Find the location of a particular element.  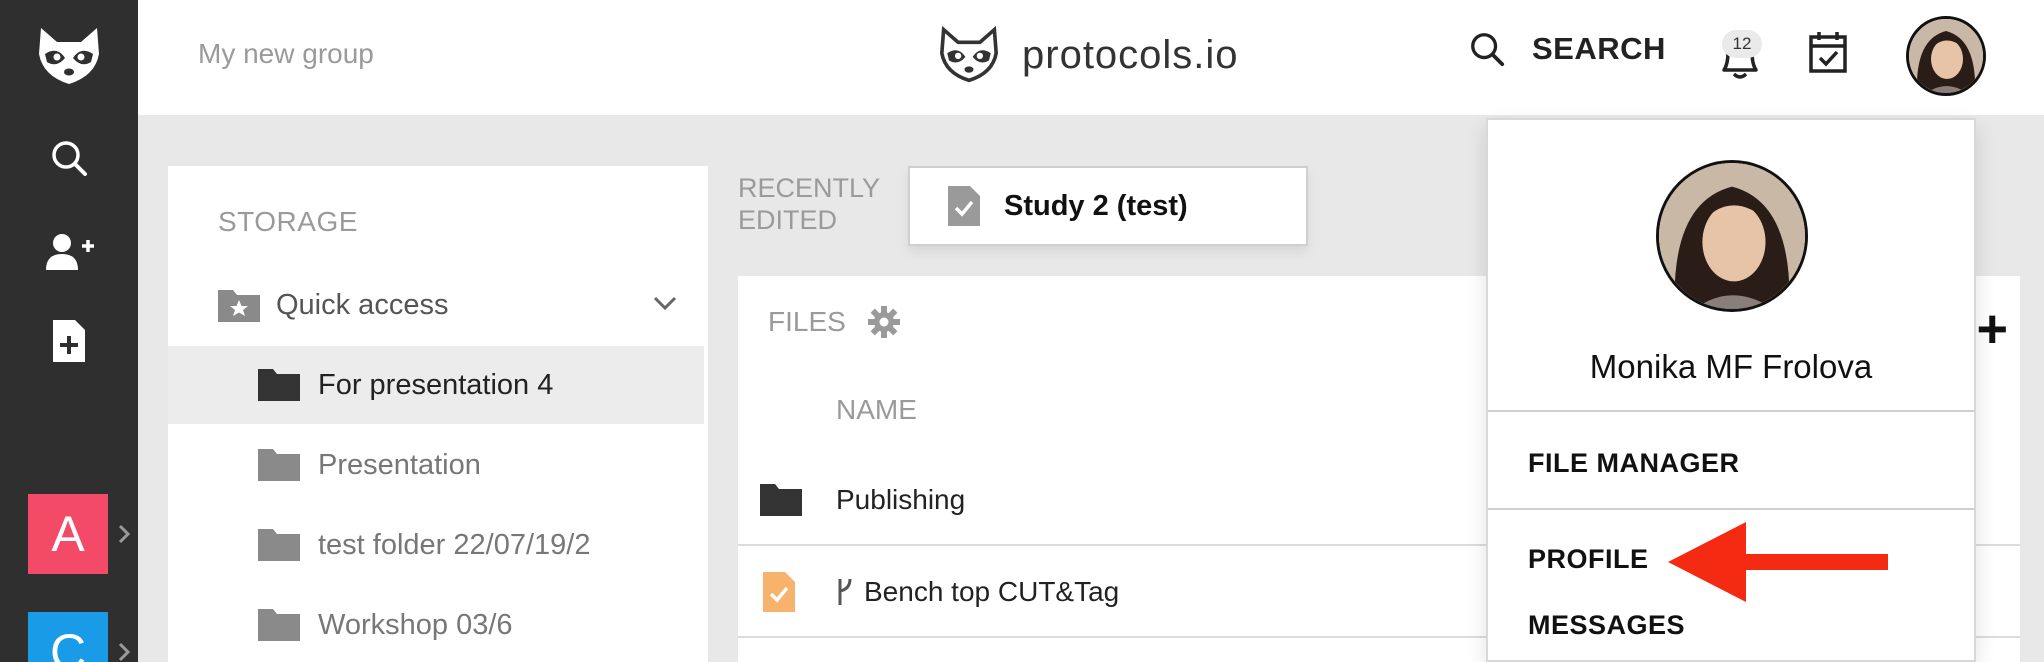

notification-badge: 12 is located at coordinates (1742, 44).